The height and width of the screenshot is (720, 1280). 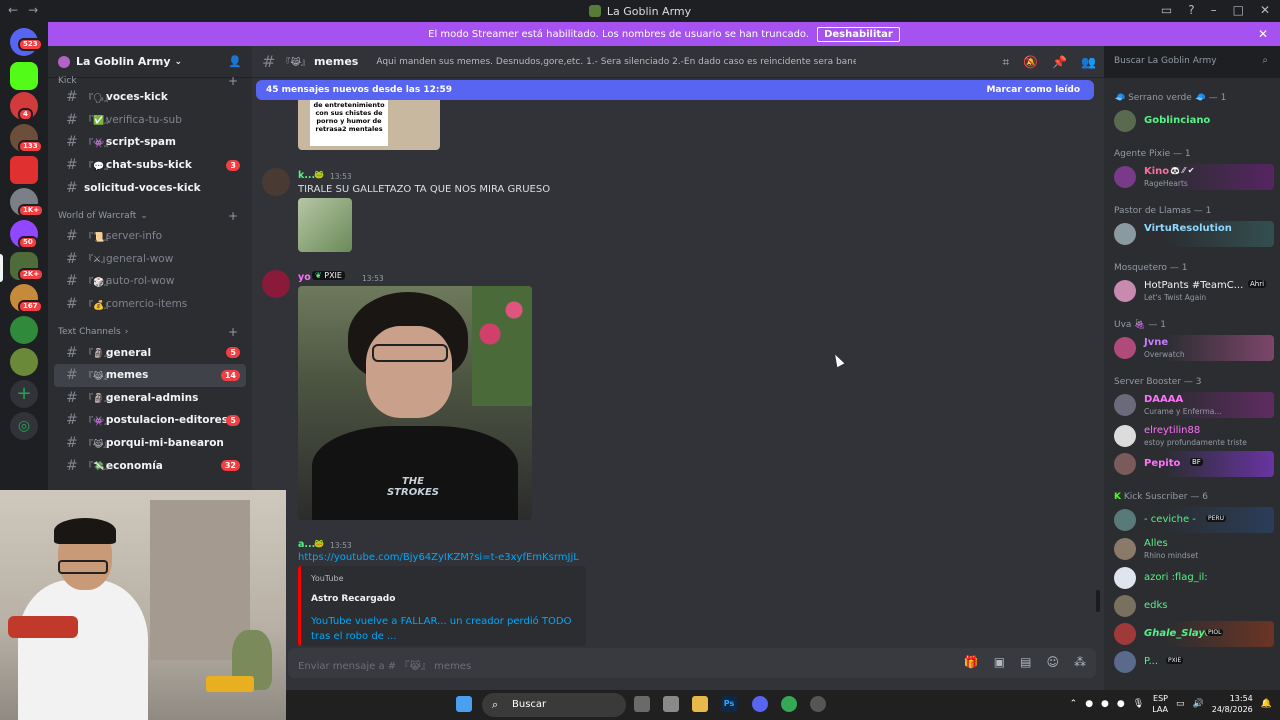 I want to click on threads-icon: ⌗, so click(x=1005, y=62).